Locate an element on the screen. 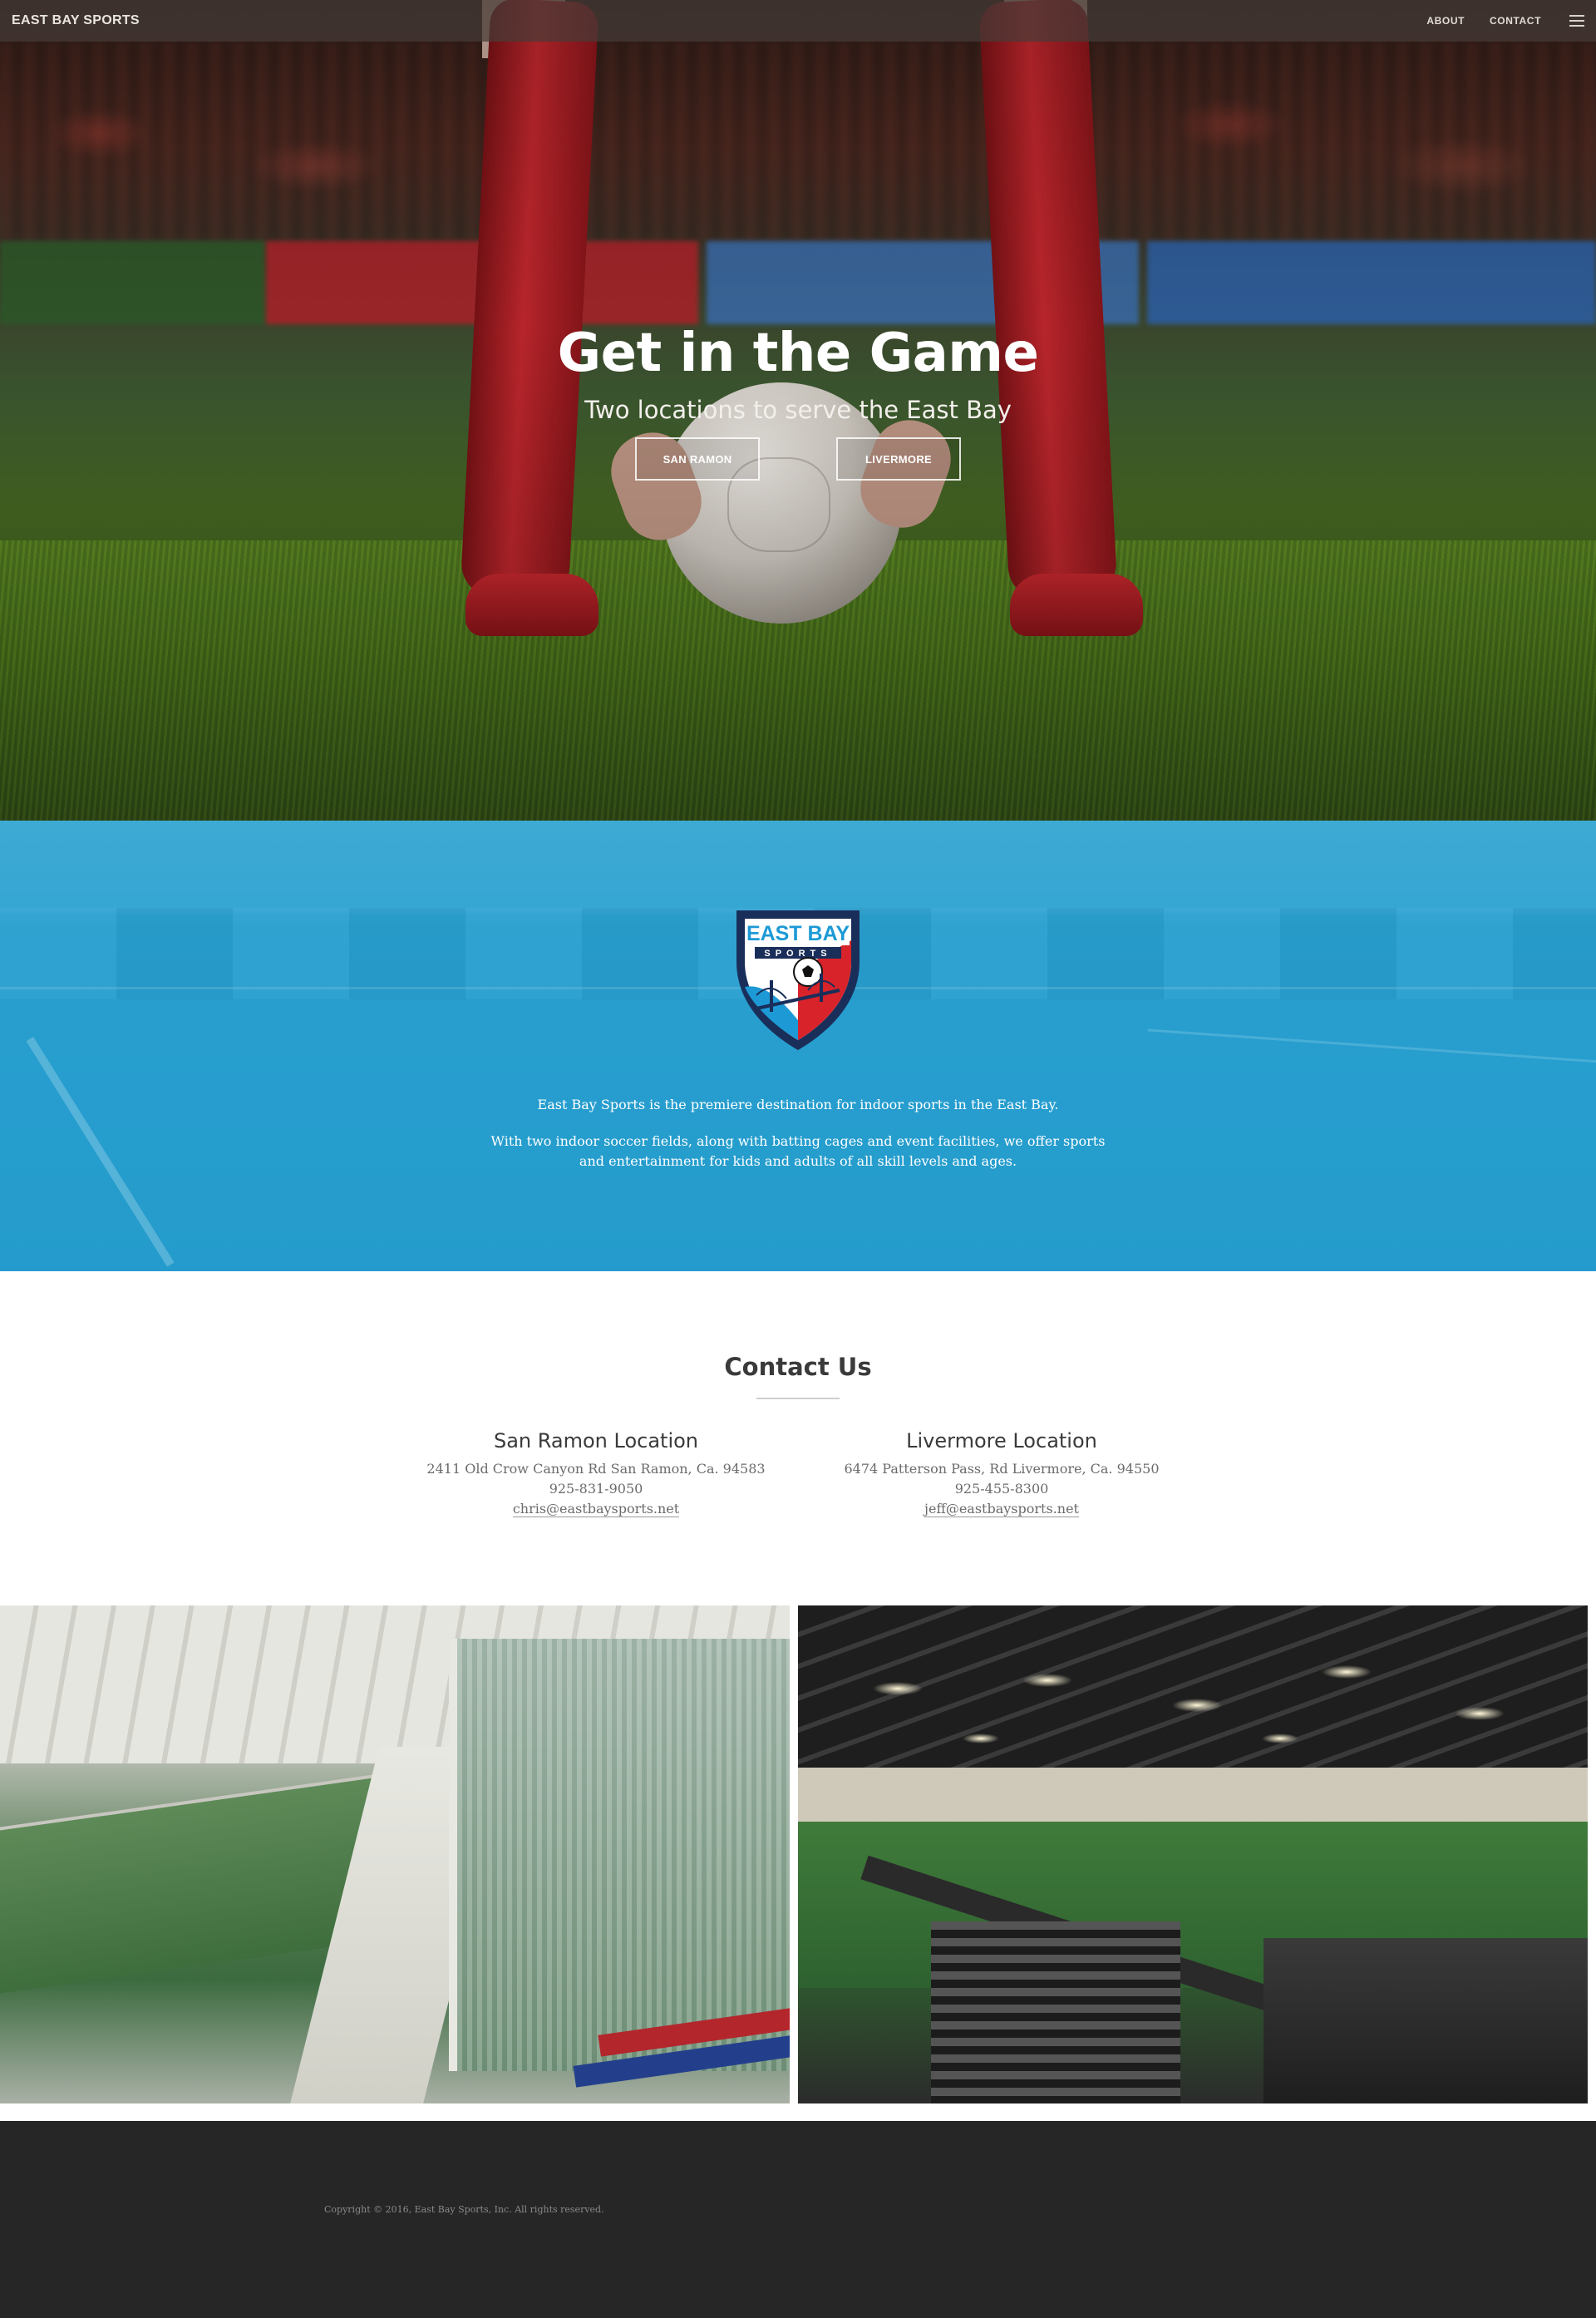  nav-links: ABOUT CONTACT is located at coordinates (1505, 21).